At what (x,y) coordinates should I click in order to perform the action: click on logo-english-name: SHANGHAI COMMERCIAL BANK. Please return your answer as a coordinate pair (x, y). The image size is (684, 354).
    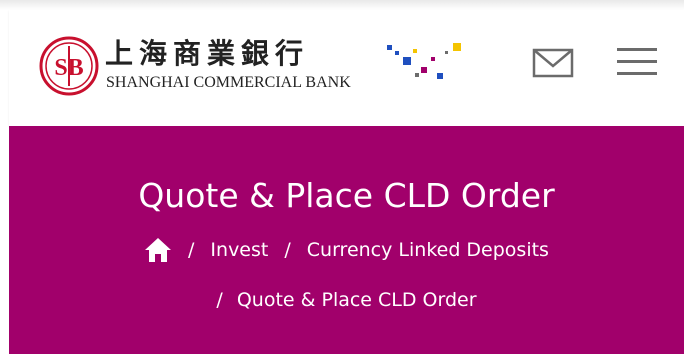
    Looking at the image, I should click on (228, 82).